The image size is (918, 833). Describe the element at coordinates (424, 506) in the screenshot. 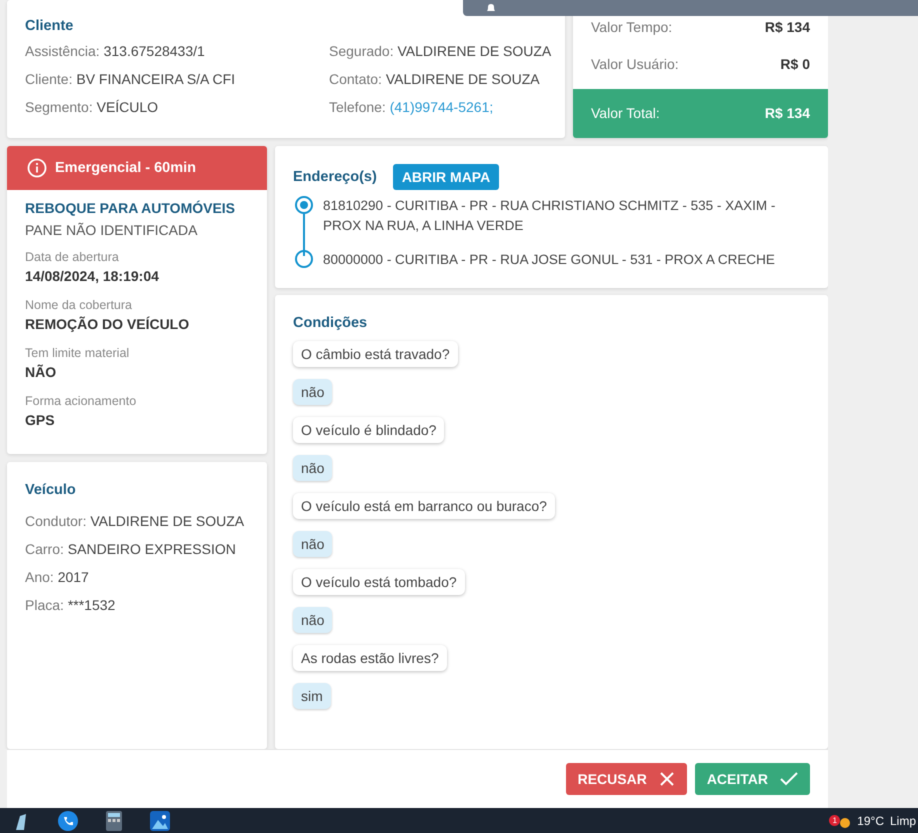

I see `question-bubble: O veículo está em barranco ou buraco?` at that location.